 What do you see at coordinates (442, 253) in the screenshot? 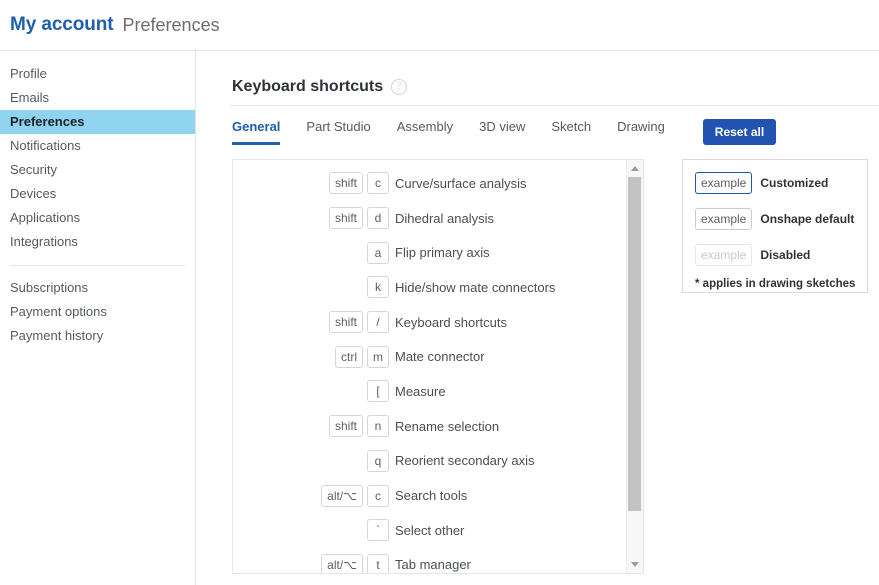
I see `shortcut-label: Flip primary axis` at bounding box center [442, 253].